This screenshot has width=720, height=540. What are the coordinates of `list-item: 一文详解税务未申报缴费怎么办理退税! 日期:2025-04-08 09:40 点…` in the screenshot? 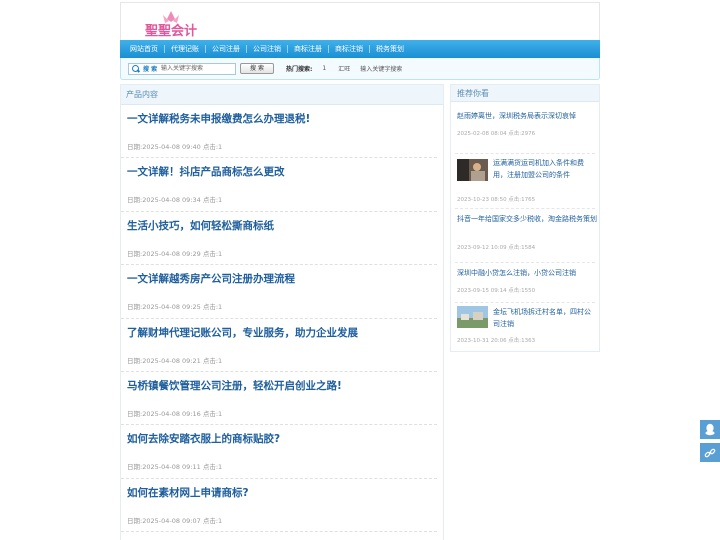 It's located at (279, 132).